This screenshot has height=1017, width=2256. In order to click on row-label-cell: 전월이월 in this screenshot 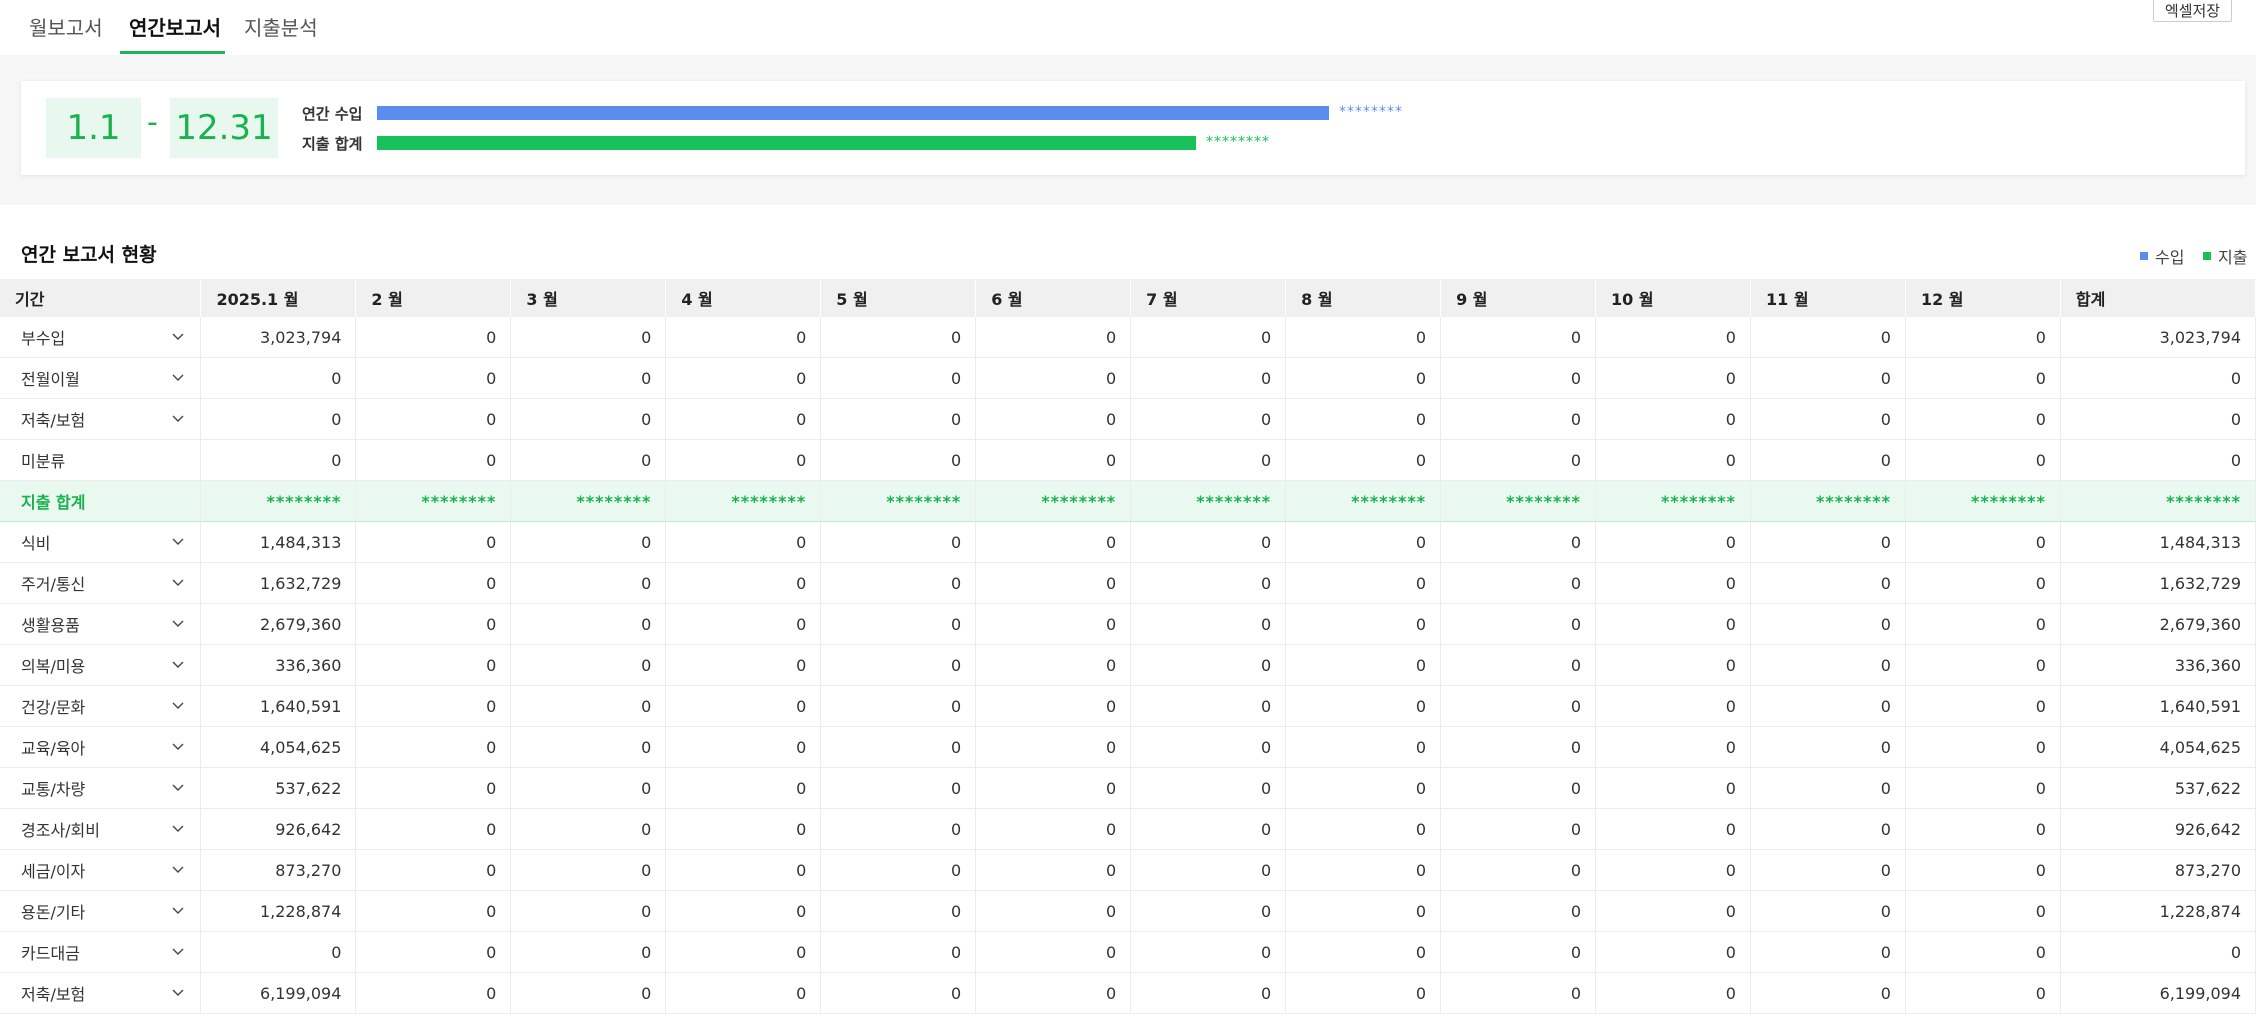, I will do `click(101, 378)`.